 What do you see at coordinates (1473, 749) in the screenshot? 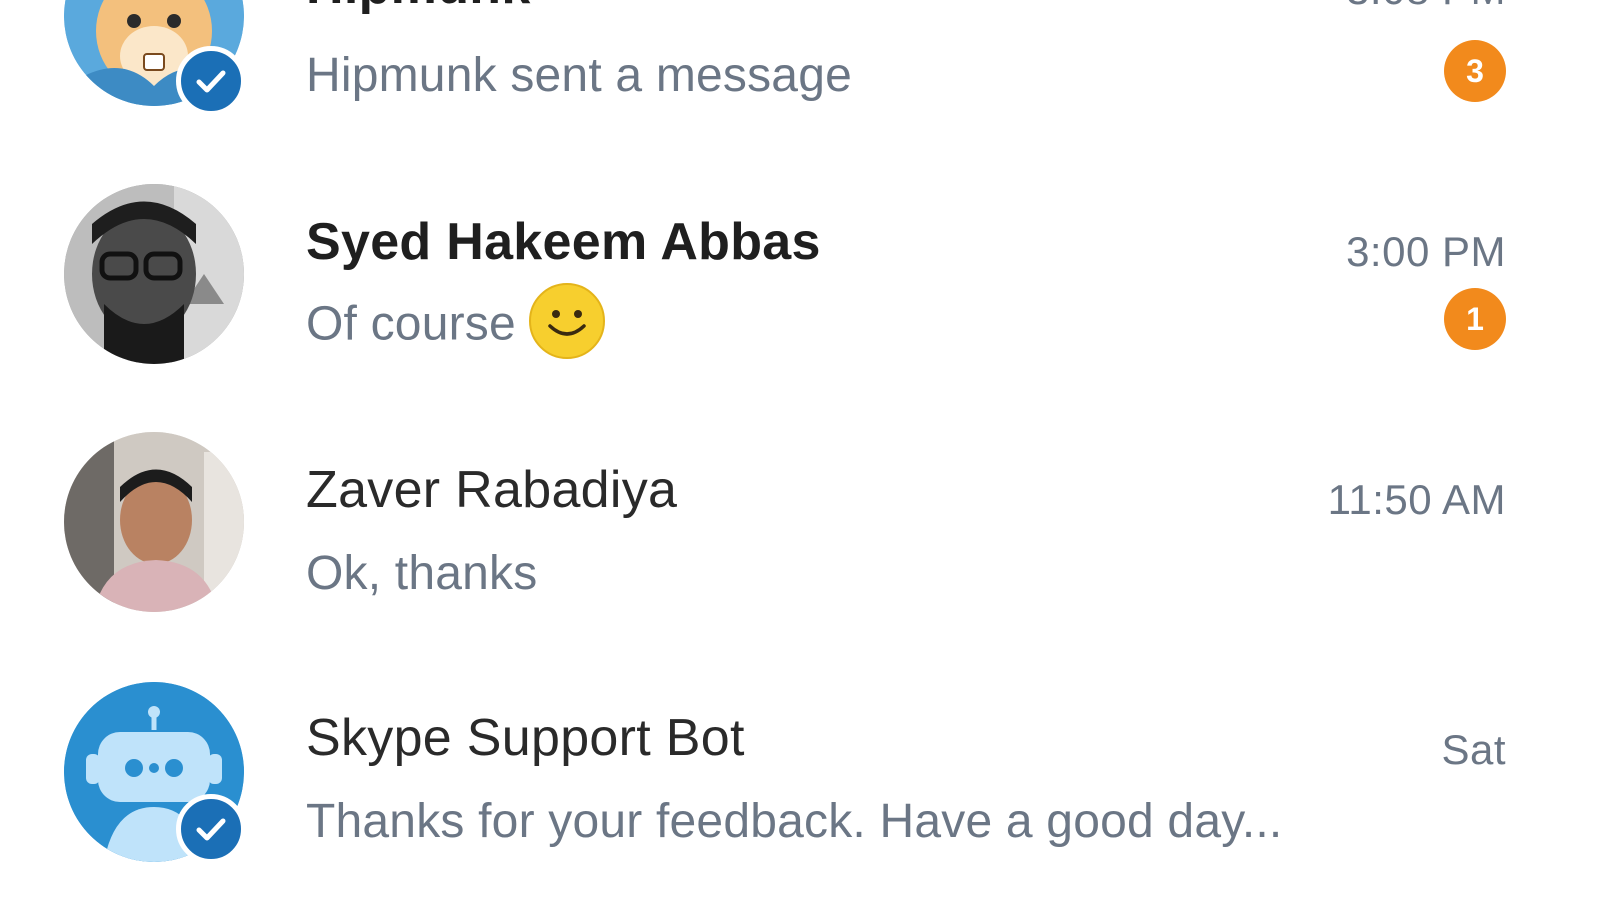
I see `message-time: Sat` at bounding box center [1473, 749].